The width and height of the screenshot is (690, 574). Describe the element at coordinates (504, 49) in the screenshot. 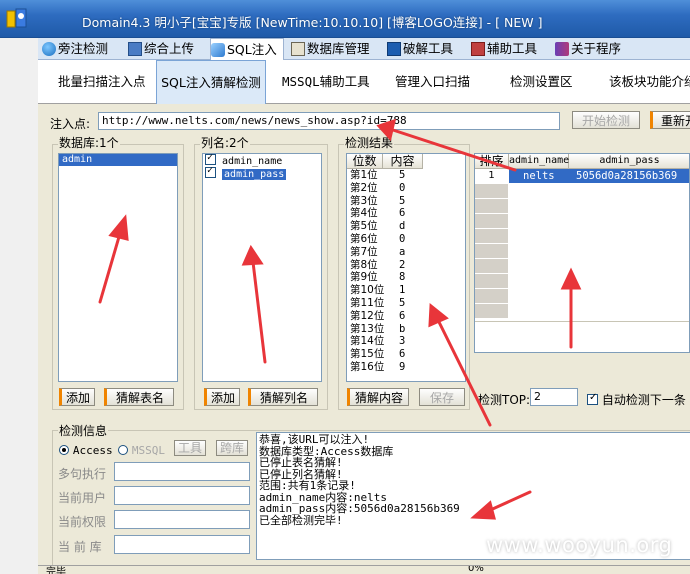

I see `tab-helper-tools: 辅助工具` at that location.